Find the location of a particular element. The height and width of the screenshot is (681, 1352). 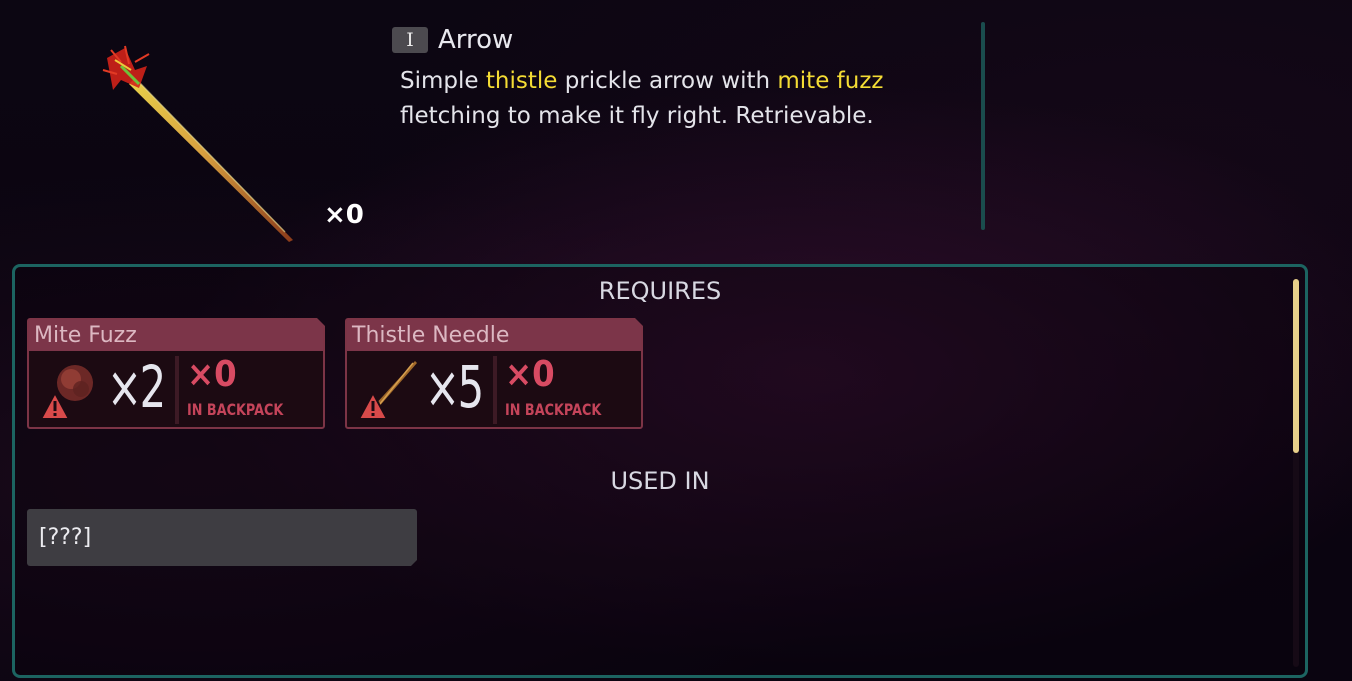

ingredient-card-thistle-needle: Thistle Needle ×5 ×0 IN BACKPACK is located at coordinates (494, 373).